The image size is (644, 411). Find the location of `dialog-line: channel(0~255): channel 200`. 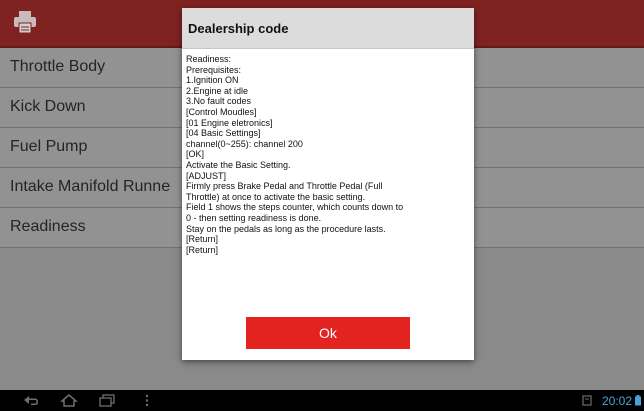

dialog-line: channel(0~255): channel 200 is located at coordinates (244, 143).